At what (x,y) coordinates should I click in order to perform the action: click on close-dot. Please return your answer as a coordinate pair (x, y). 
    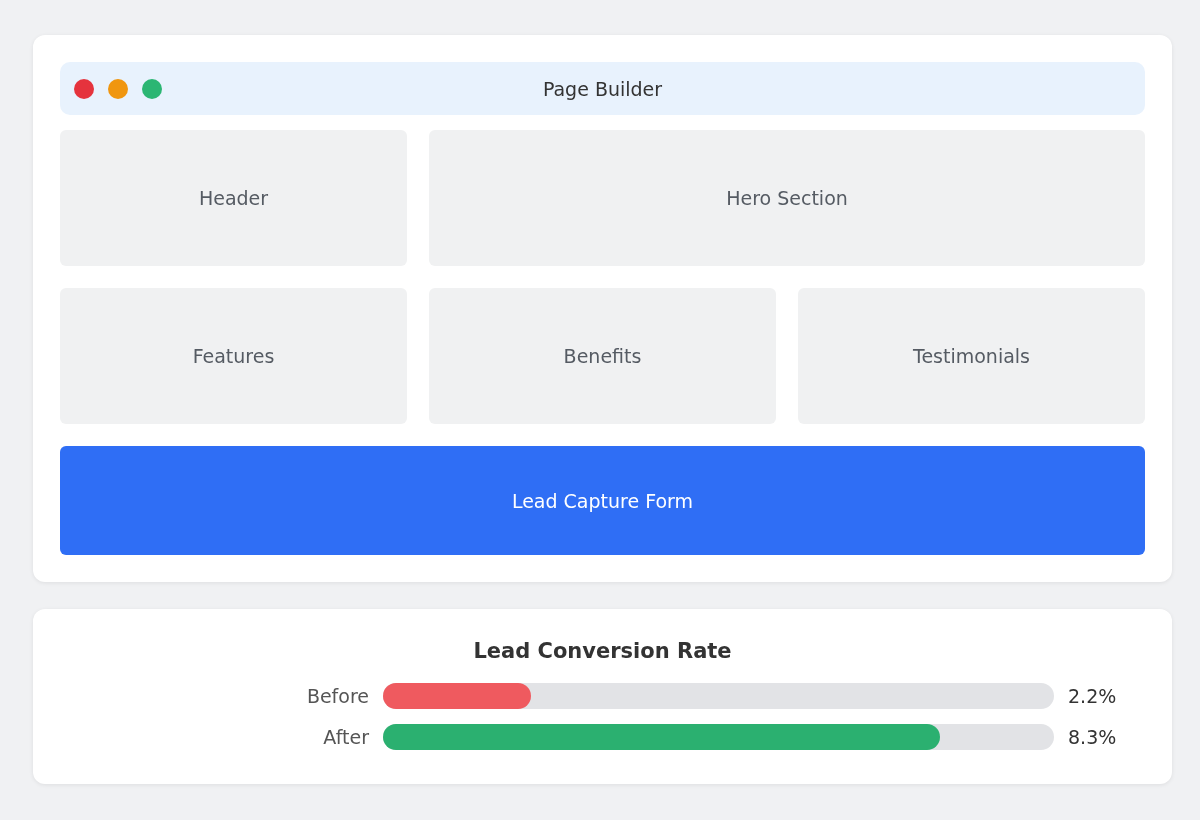
    Looking at the image, I should click on (84, 88).